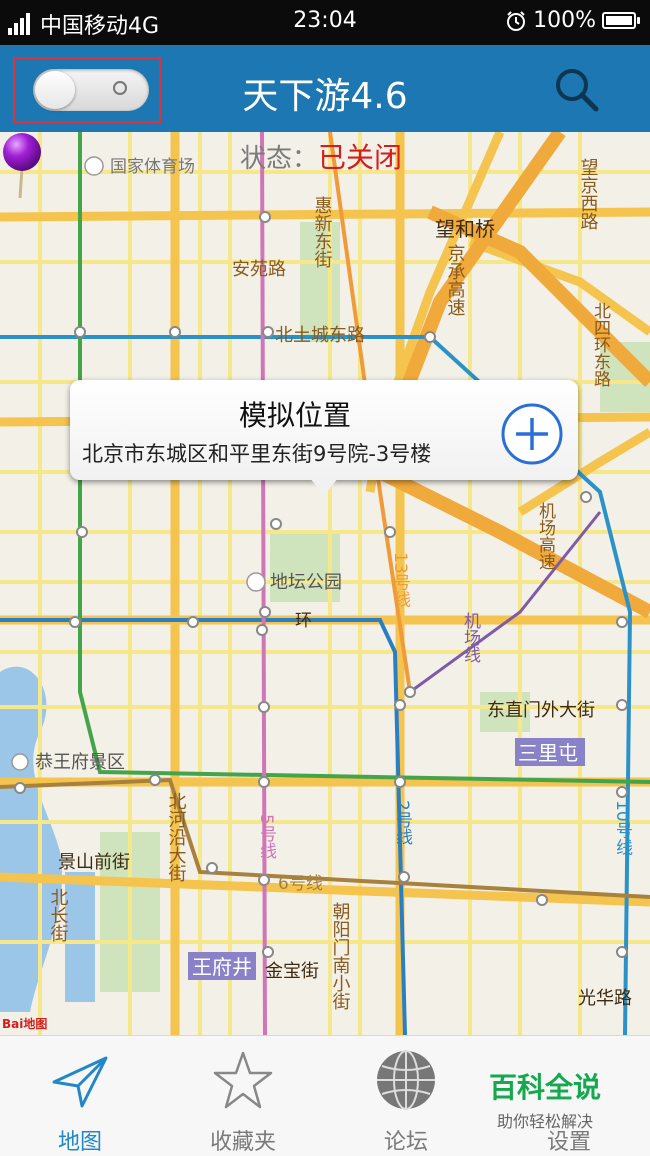  I want to click on moat-area, so click(80, 937).